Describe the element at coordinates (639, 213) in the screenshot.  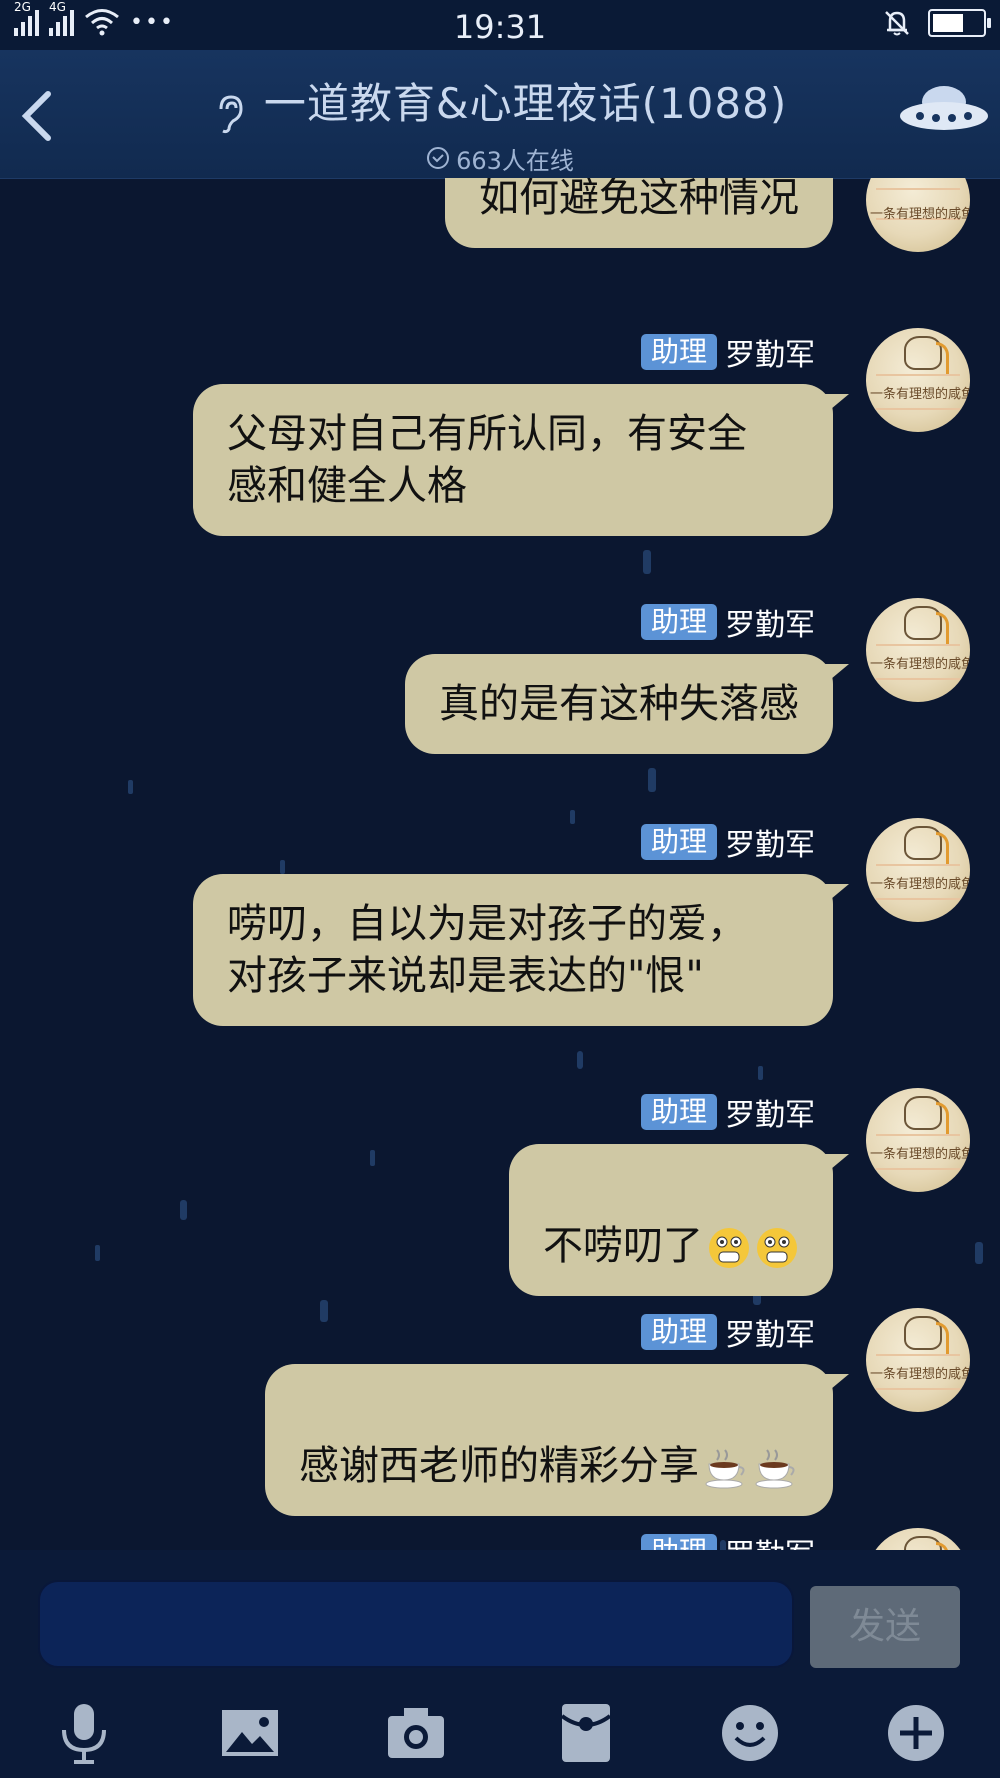
I see `message-bubble: 如何避免这种情况` at that location.